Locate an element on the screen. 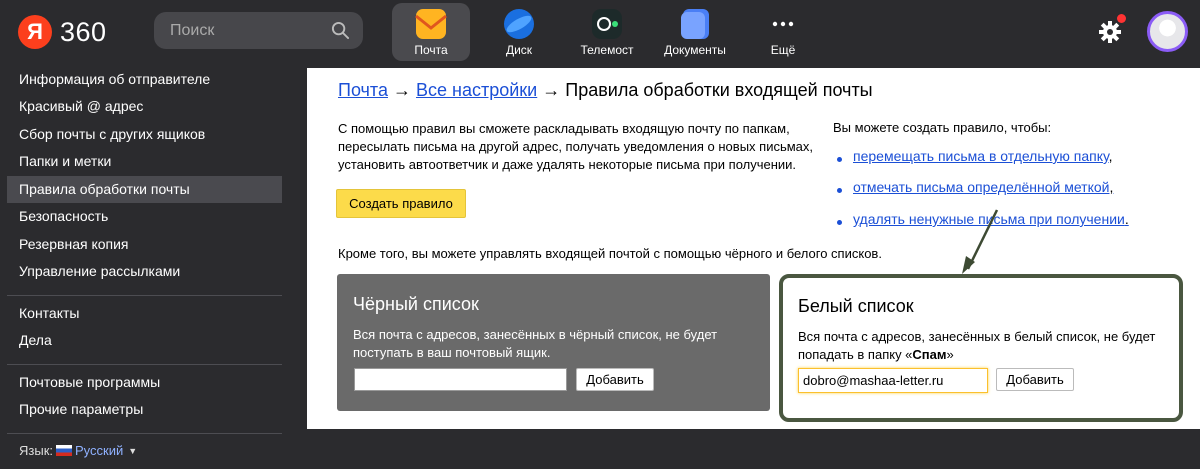  service-more: Ещё is located at coordinates (783, 32).